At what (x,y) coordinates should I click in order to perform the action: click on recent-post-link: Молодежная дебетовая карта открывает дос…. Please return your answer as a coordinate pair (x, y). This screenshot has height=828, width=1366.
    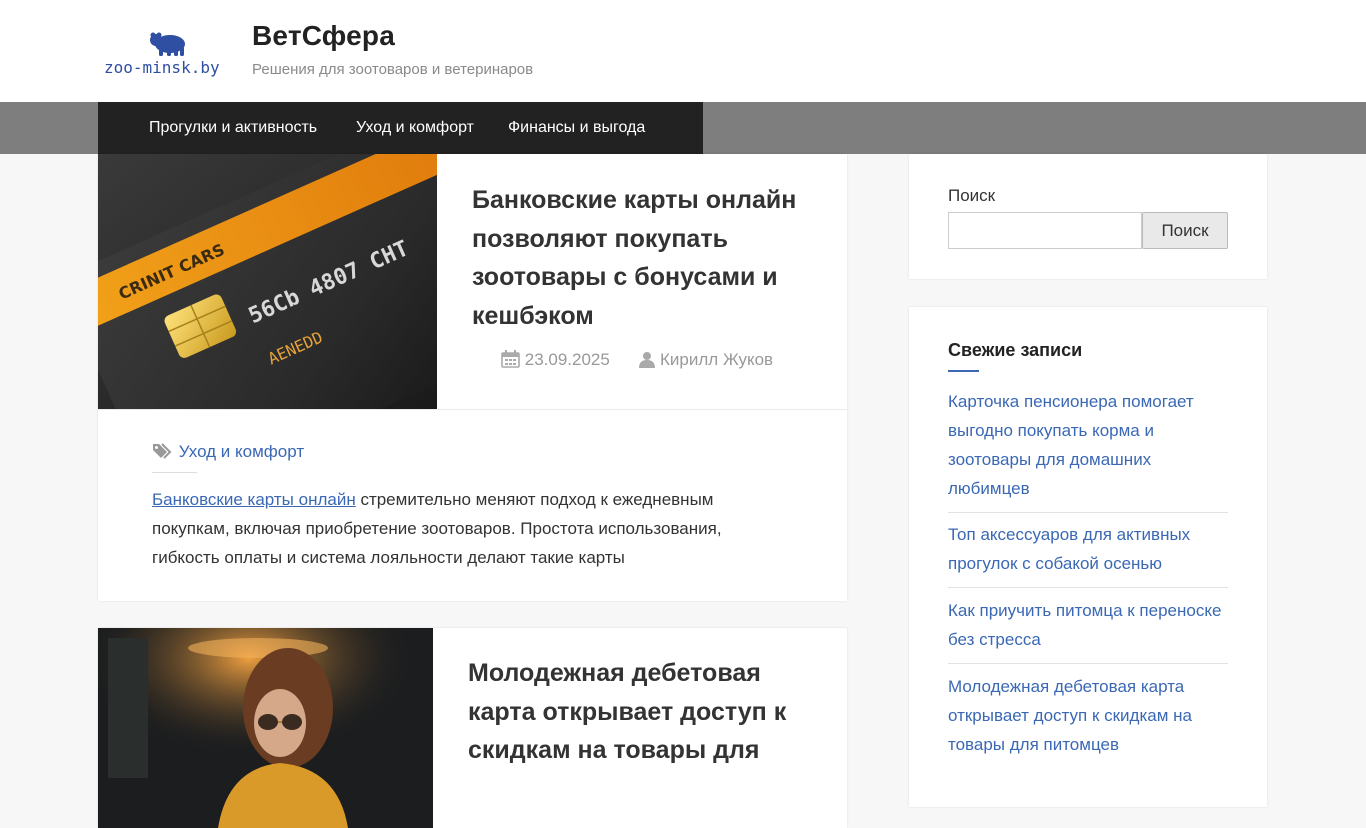
    Looking at the image, I should click on (1088, 715).